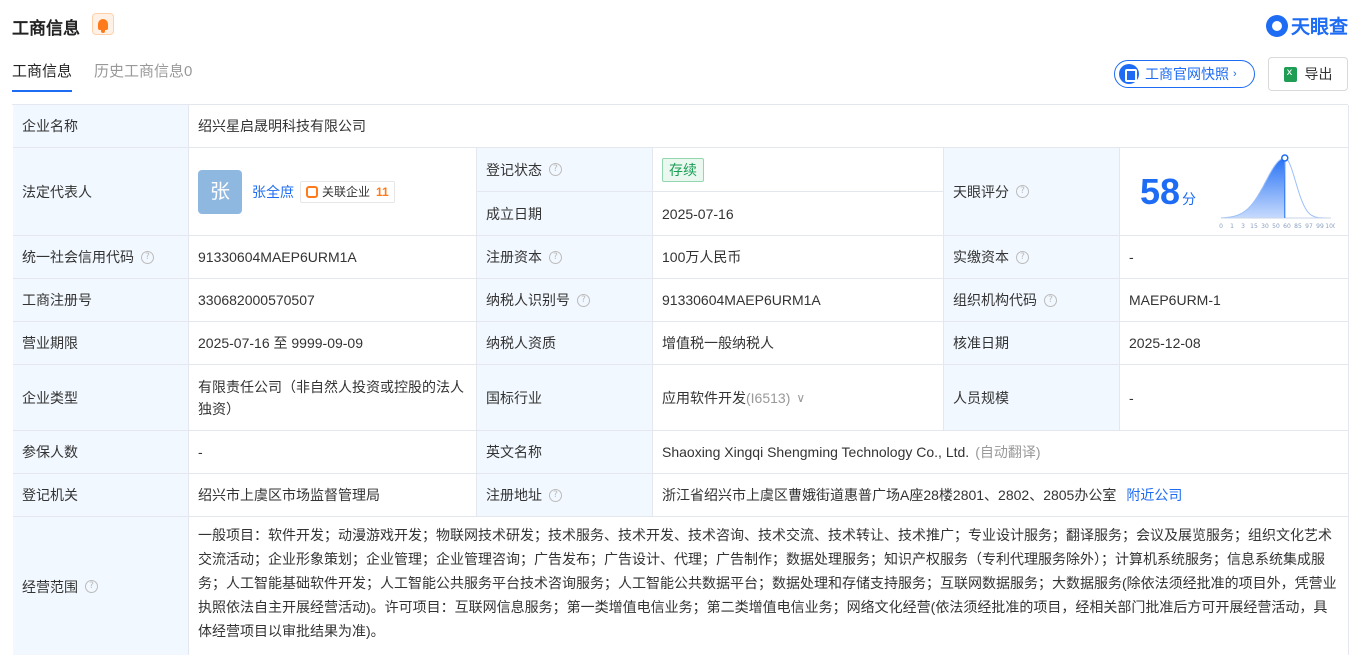 The height and width of the screenshot is (655, 1358). Describe the element at coordinates (565, 495) in the screenshot. I see `label-address: 注册地址?` at that location.